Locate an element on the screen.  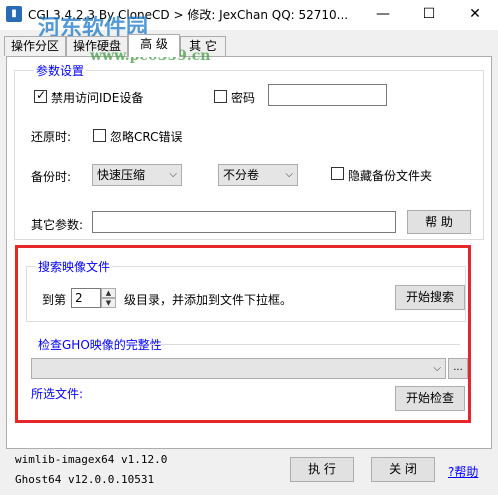
level-stepper-input: 2 is located at coordinates (86, 298).